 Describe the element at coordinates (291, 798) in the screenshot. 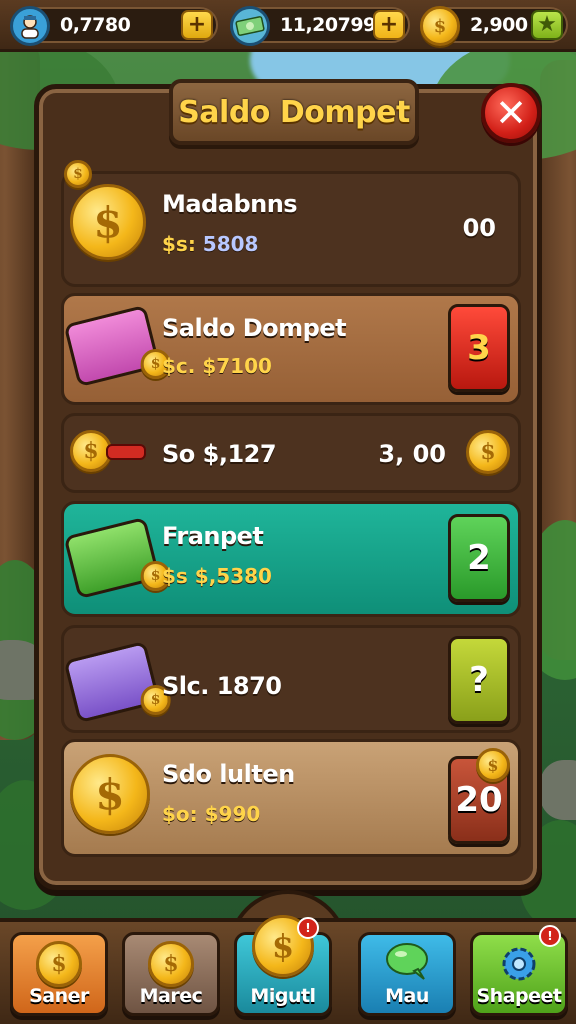

I see `wallet-row-6: $ Sdo lulten $o: $990 20 $` at that location.